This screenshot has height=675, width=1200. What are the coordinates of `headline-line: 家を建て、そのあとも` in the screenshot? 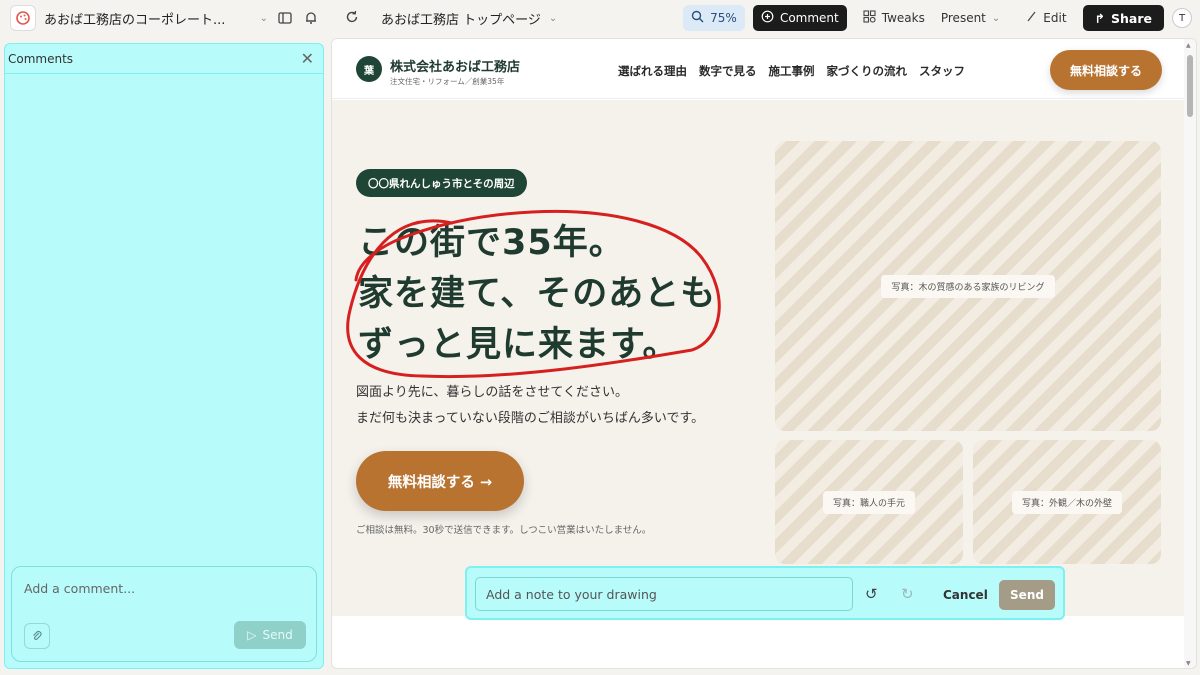 It's located at (537, 294).